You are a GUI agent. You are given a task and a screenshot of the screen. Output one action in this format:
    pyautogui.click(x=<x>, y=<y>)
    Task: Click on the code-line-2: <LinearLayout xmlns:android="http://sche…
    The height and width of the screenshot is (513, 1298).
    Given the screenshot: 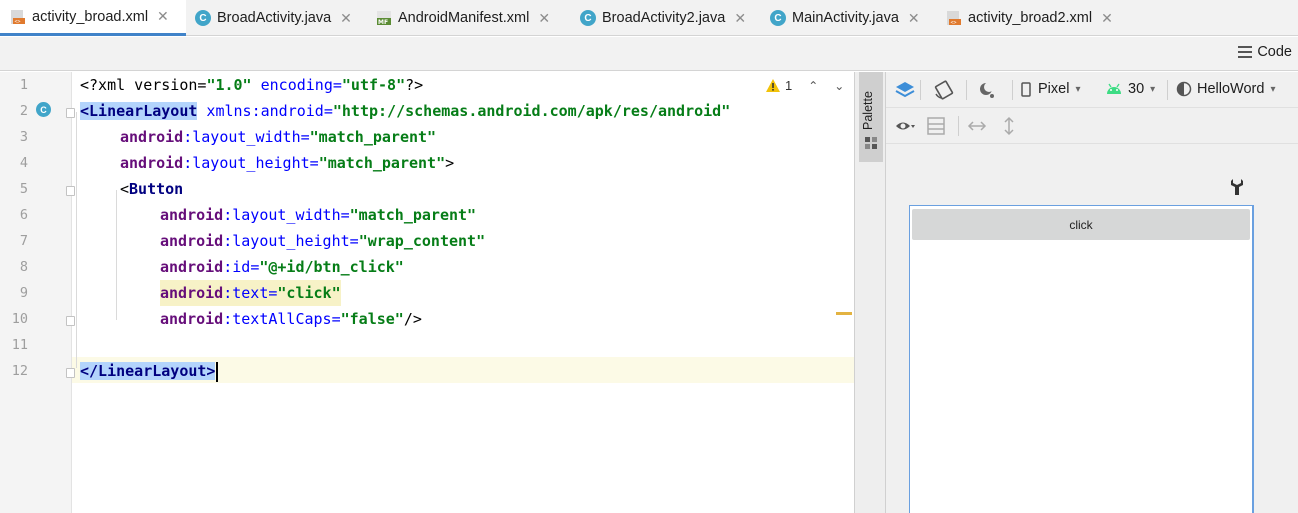 What is the action you would take?
    pyautogui.click(x=405, y=111)
    